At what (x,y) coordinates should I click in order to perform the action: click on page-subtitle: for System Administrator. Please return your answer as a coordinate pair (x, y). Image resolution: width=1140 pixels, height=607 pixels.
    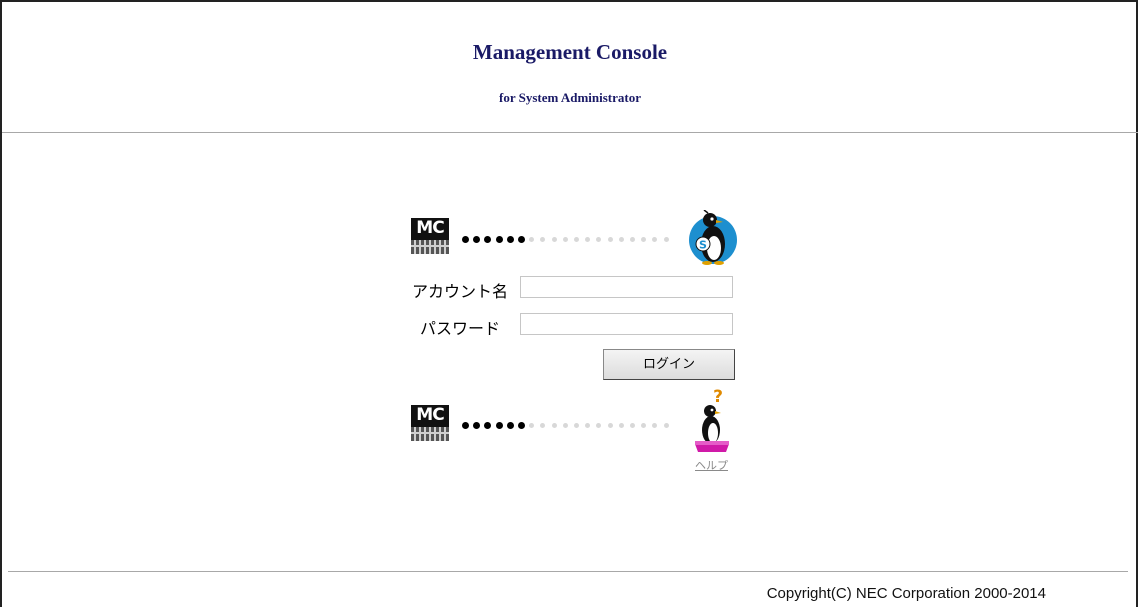
    Looking at the image, I should click on (570, 97).